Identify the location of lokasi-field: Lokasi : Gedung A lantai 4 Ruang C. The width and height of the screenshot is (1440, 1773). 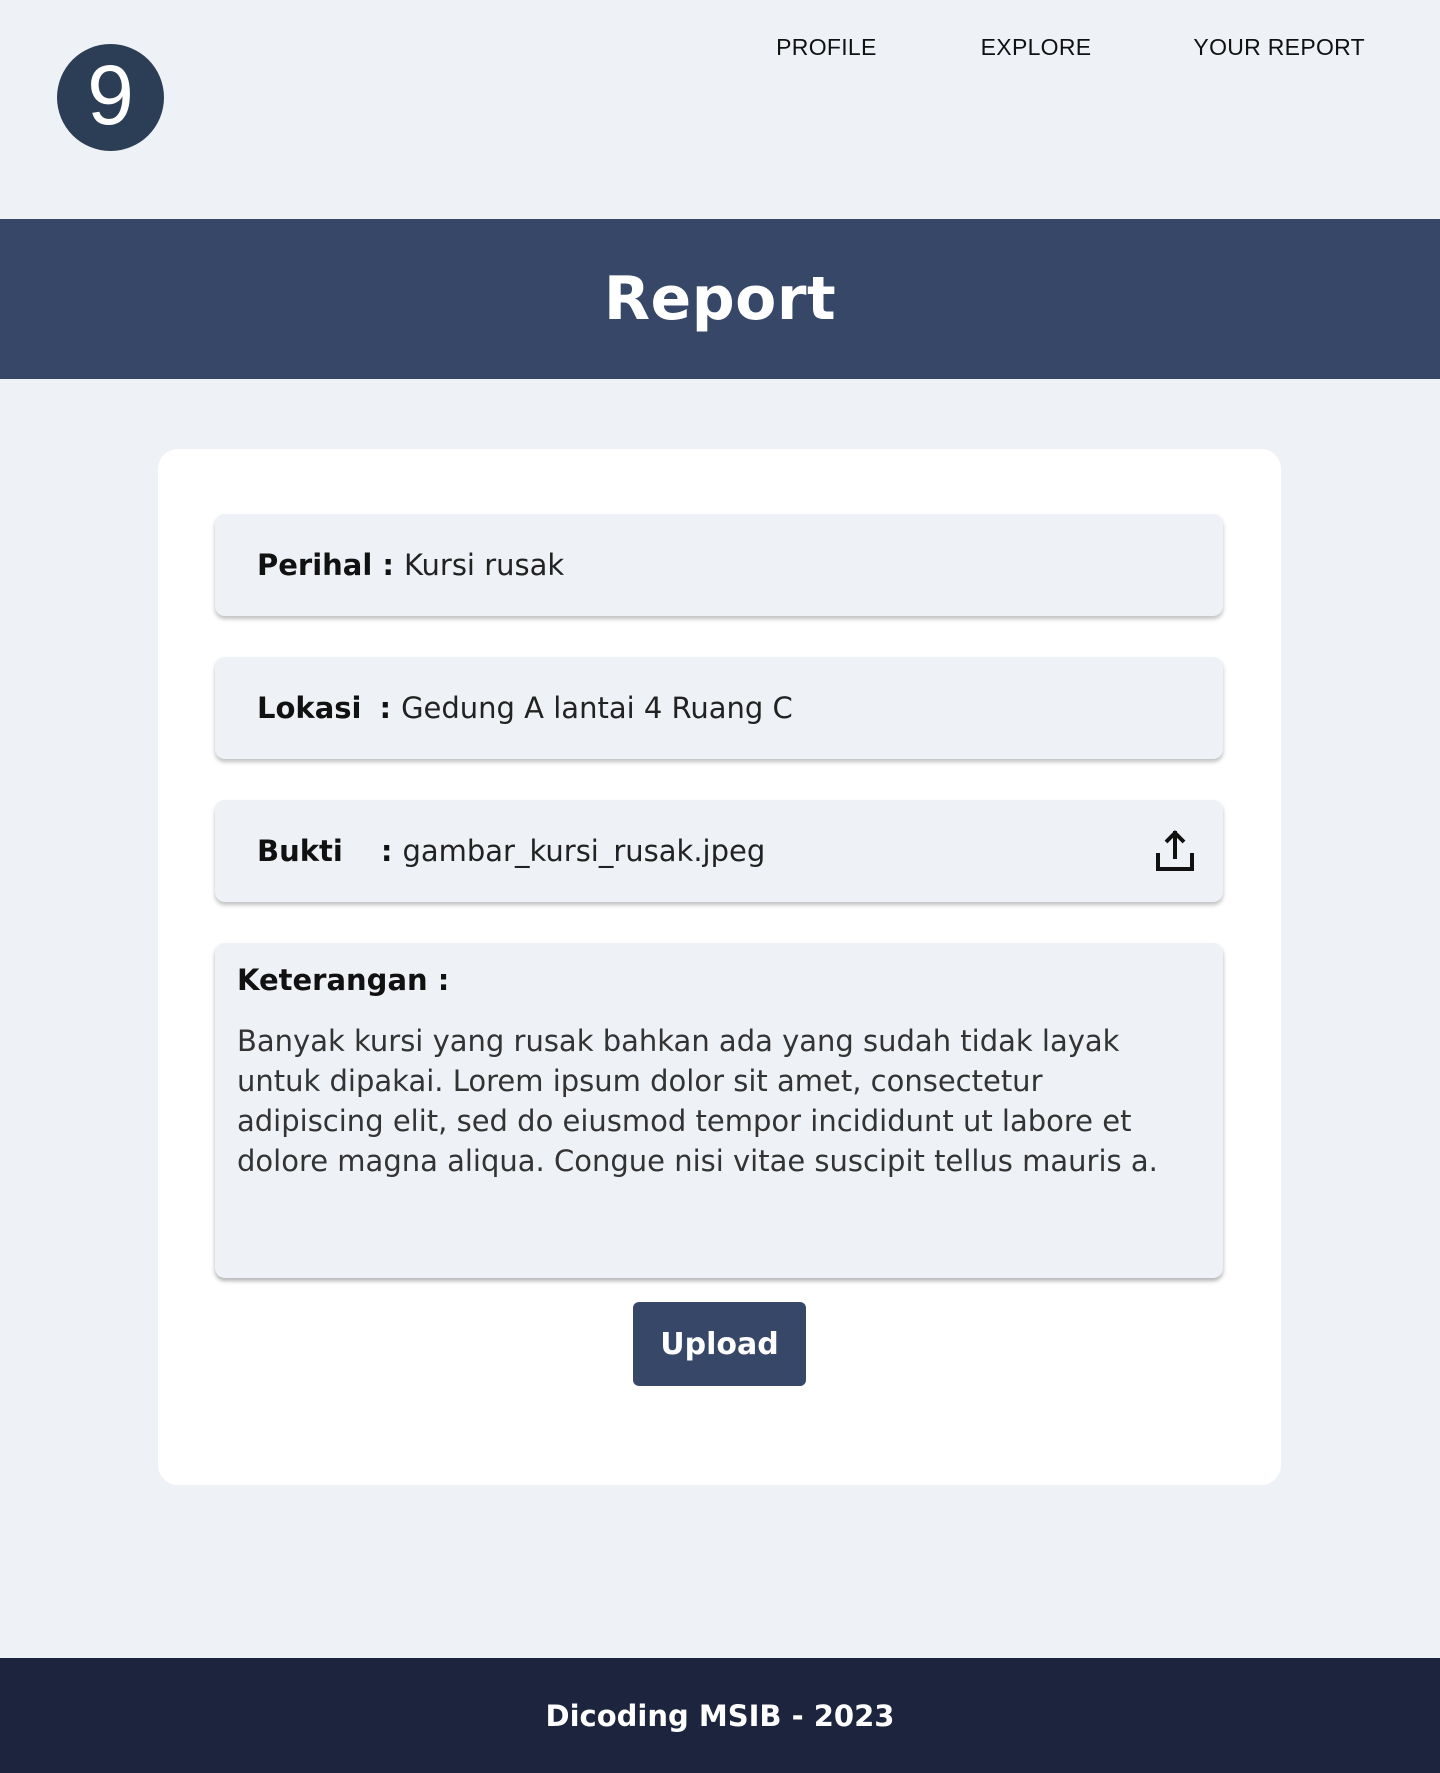
(719, 708).